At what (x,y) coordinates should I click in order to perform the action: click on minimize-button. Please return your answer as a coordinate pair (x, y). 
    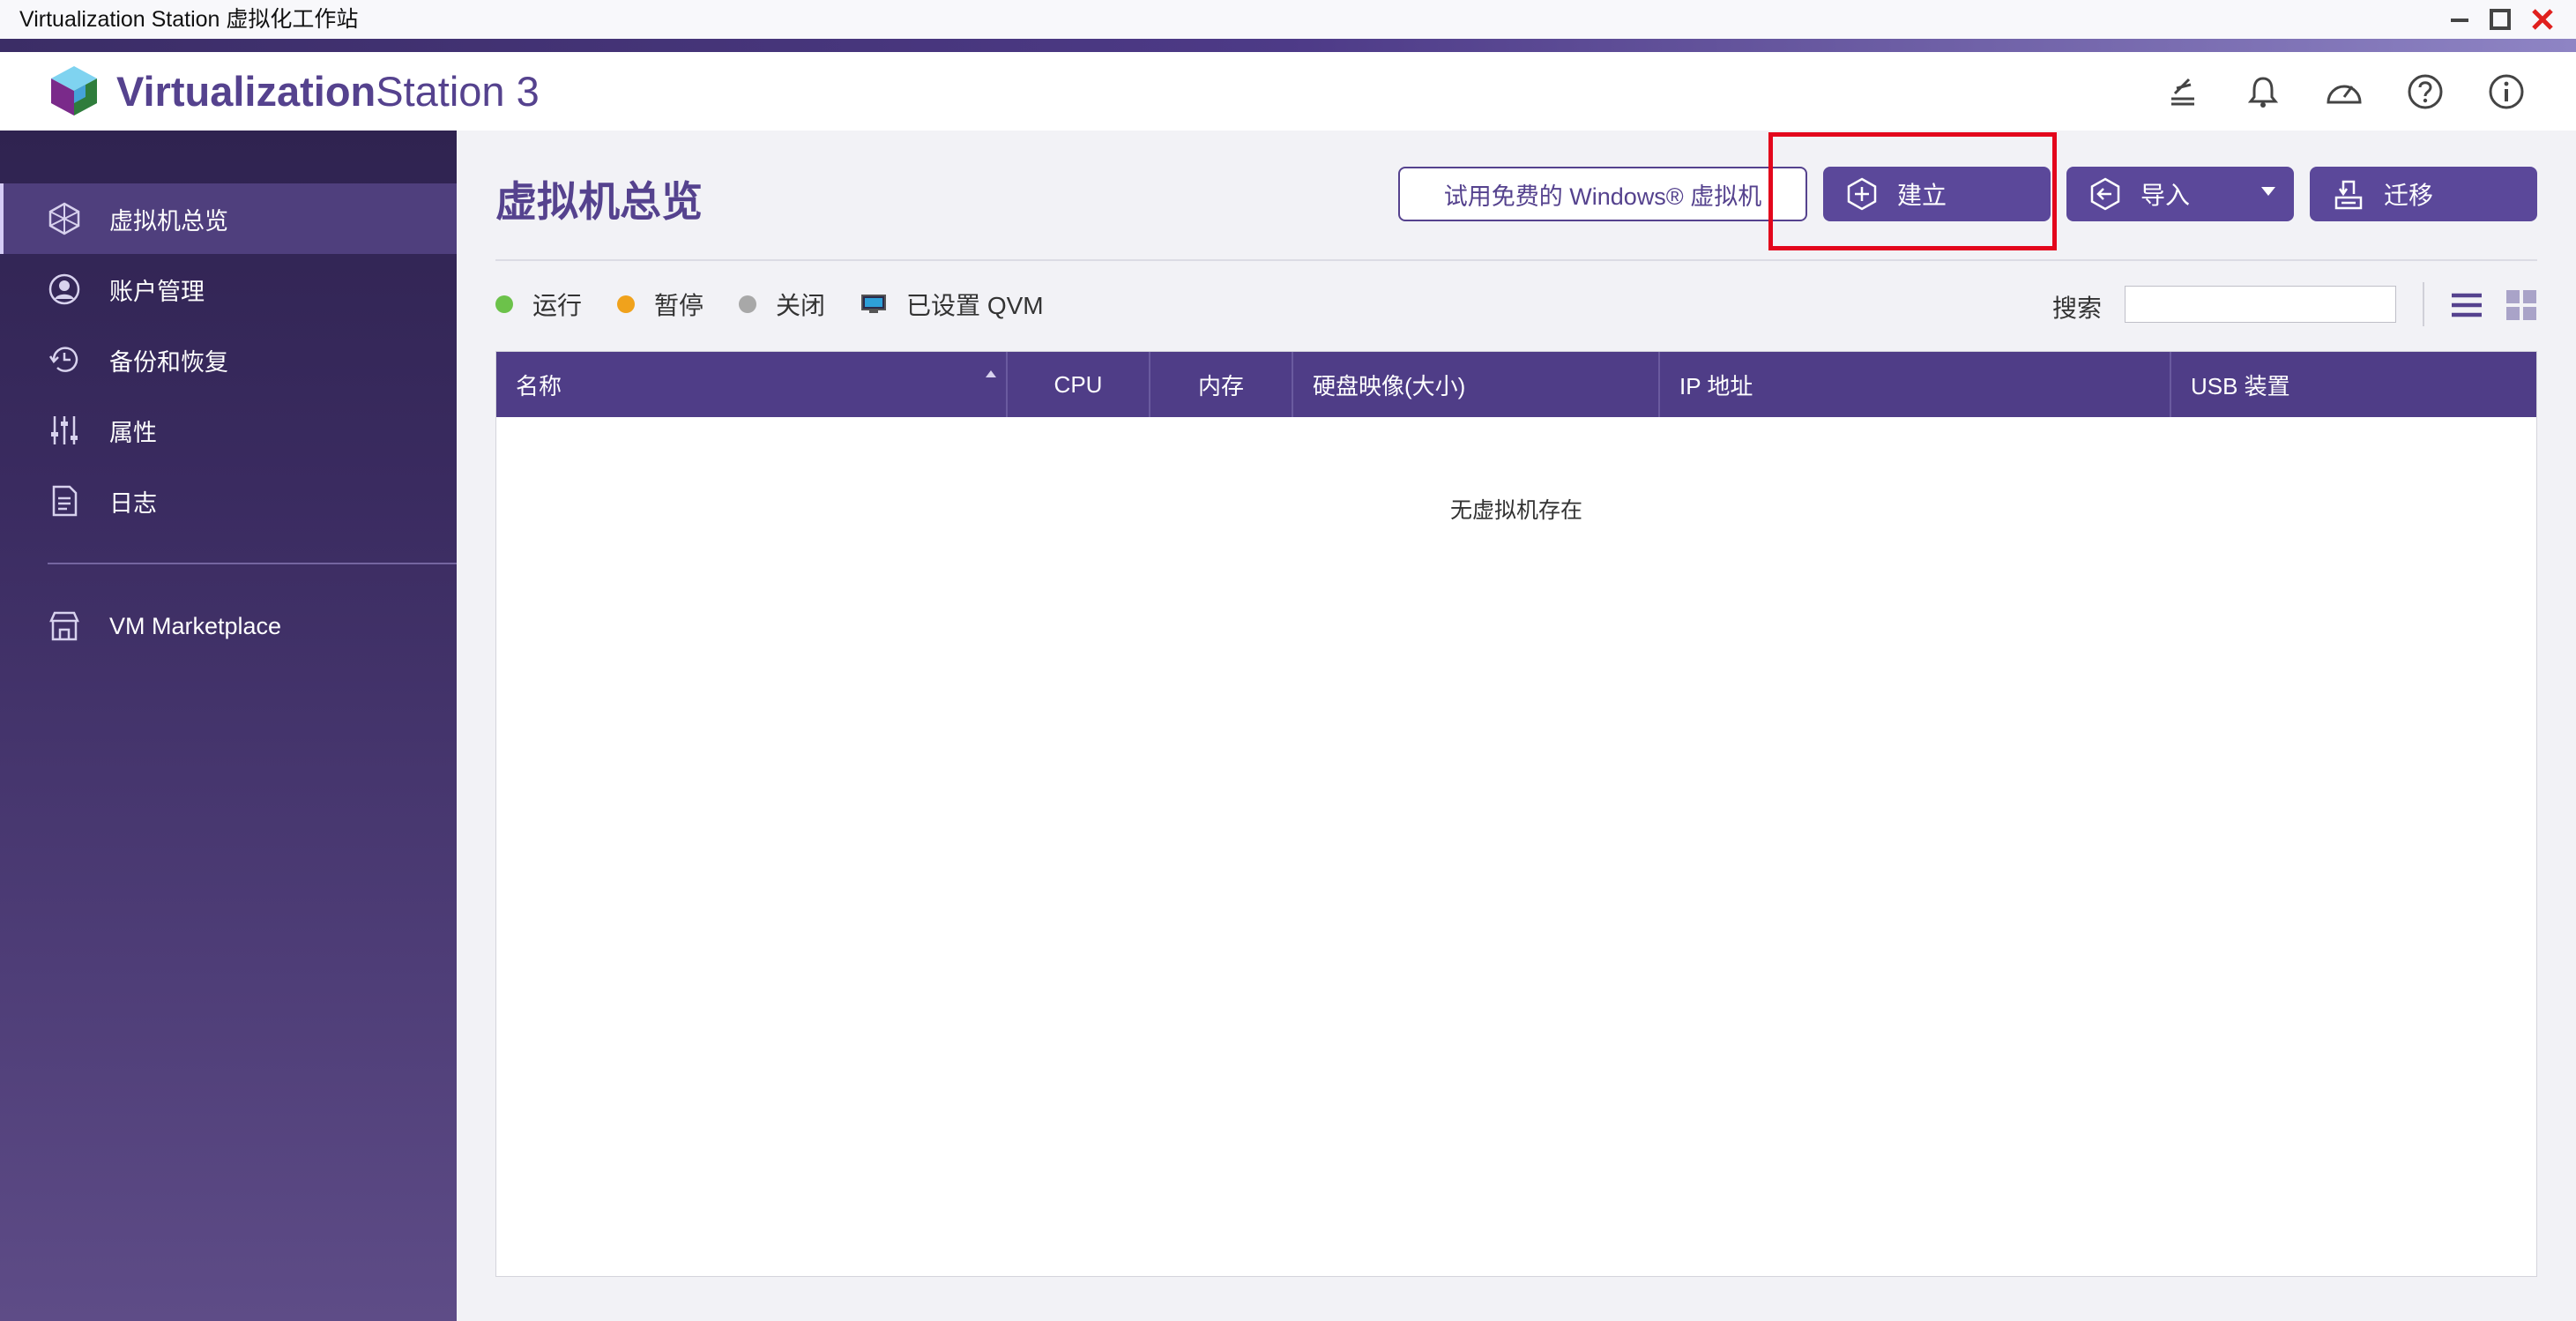
    Looking at the image, I should click on (2460, 19).